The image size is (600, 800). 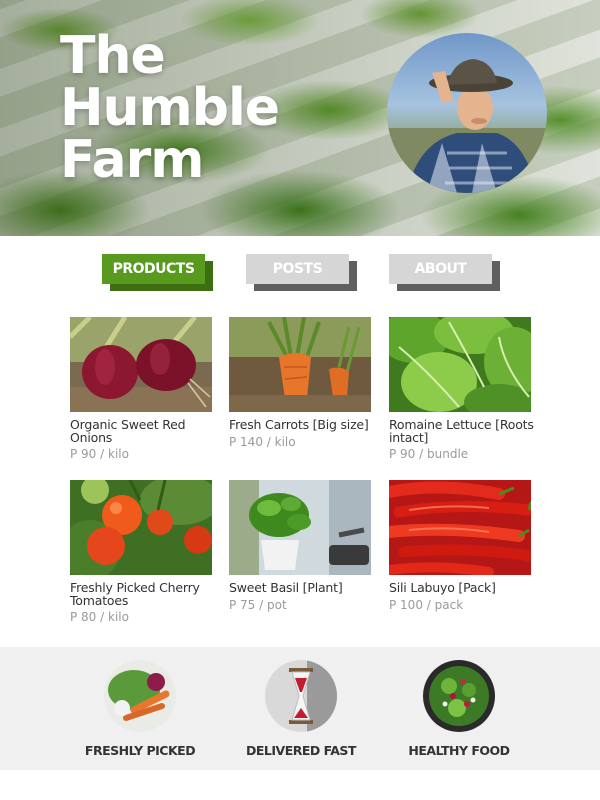 What do you see at coordinates (153, 269) in the screenshot?
I see `tab-products-label: PRODUCTS` at bounding box center [153, 269].